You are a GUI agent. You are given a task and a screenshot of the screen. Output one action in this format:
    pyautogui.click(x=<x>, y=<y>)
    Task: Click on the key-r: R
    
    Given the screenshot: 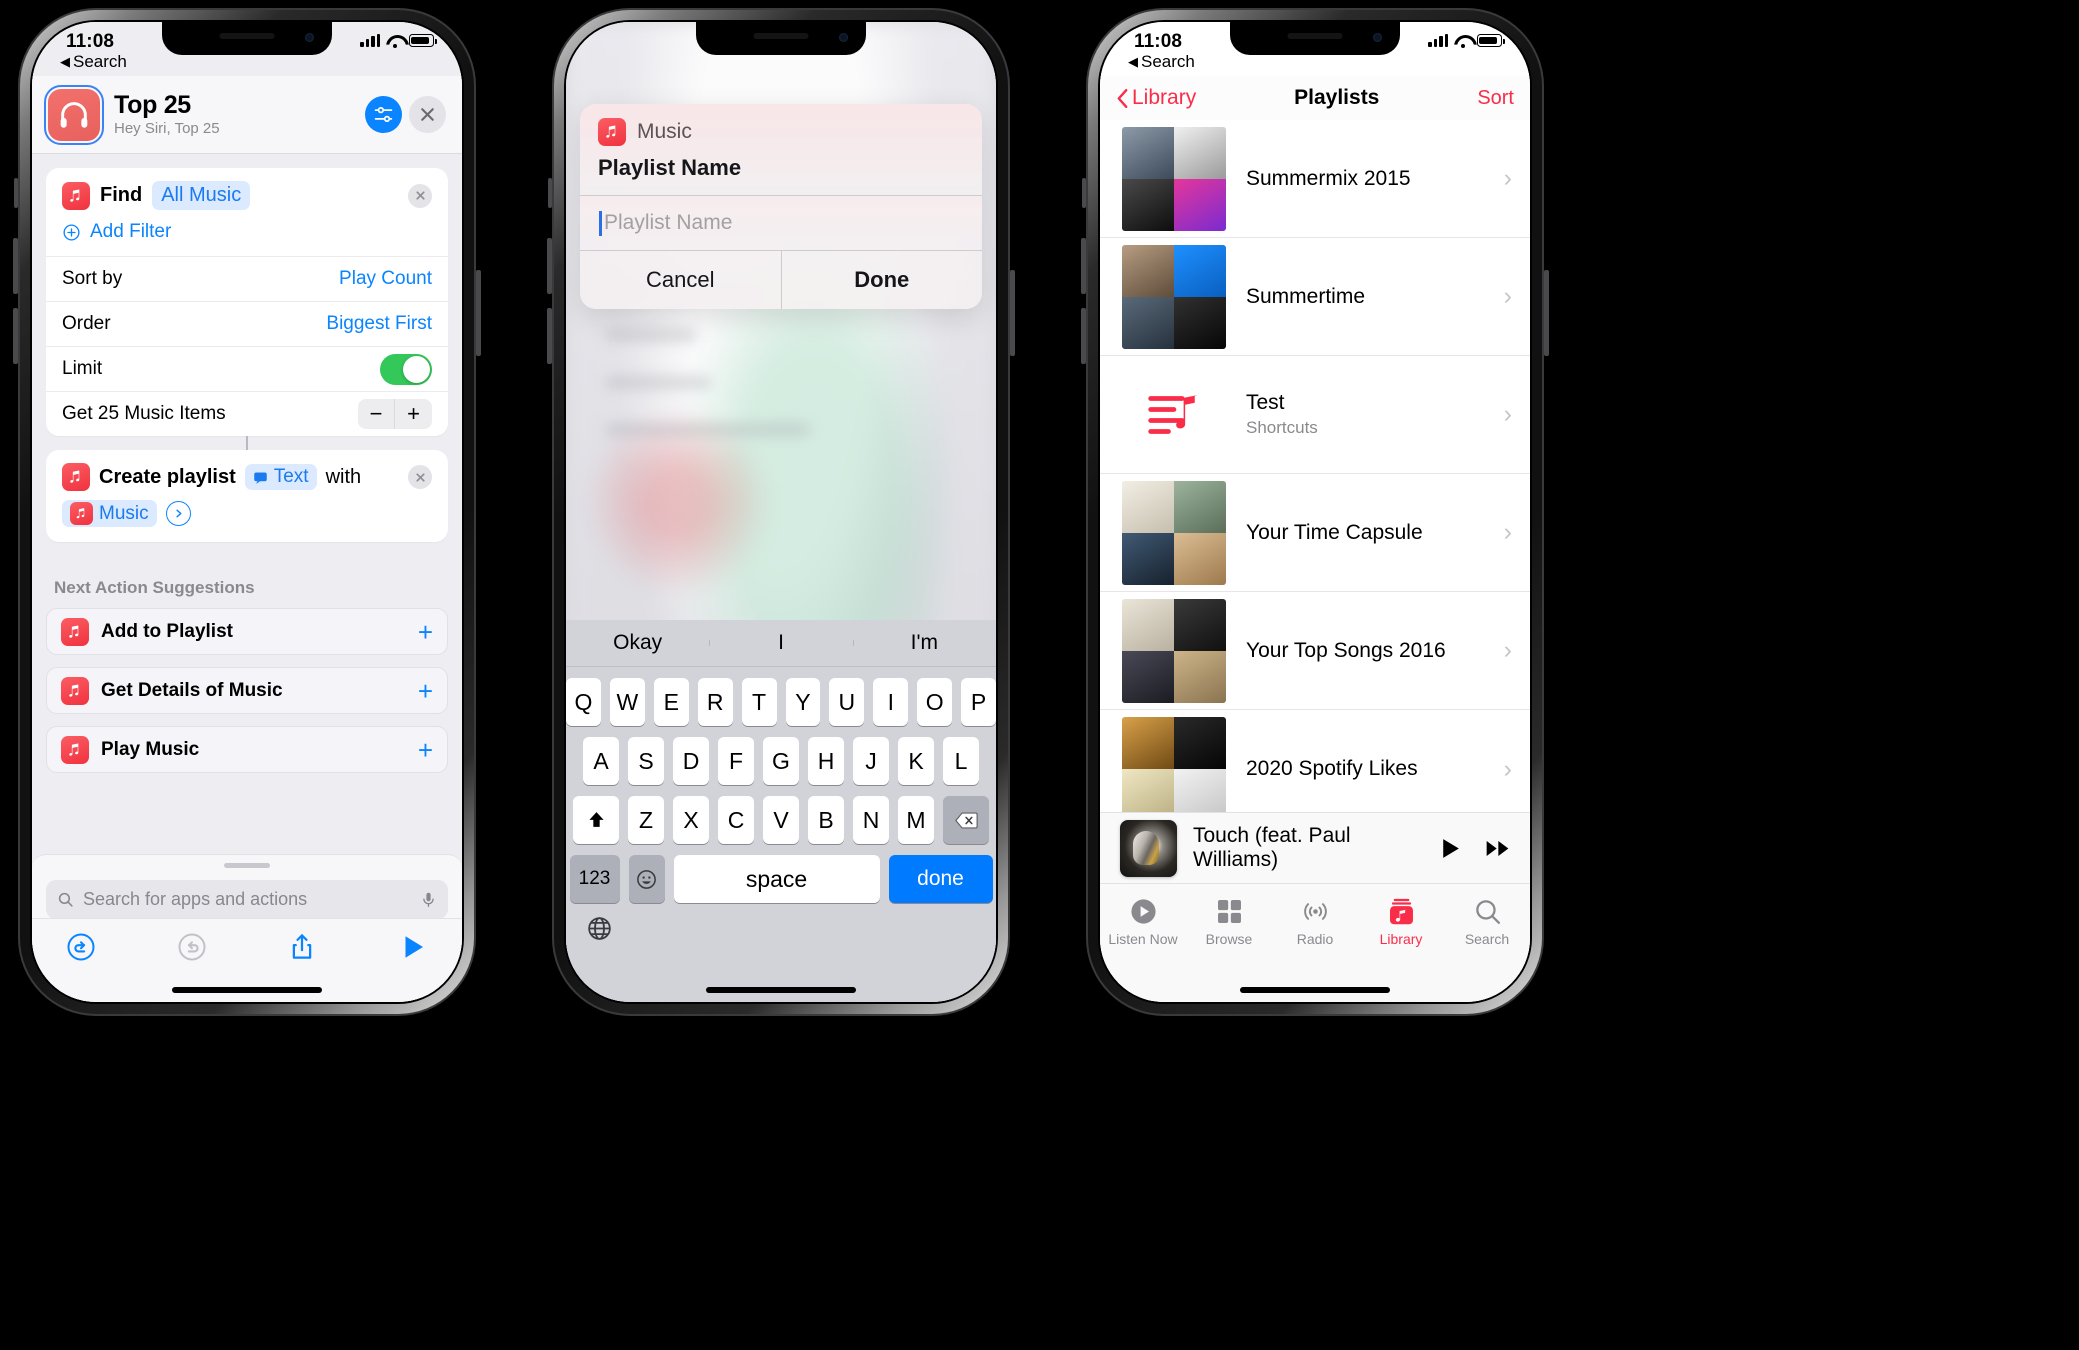 What is the action you would take?
    pyautogui.click(x=715, y=702)
    